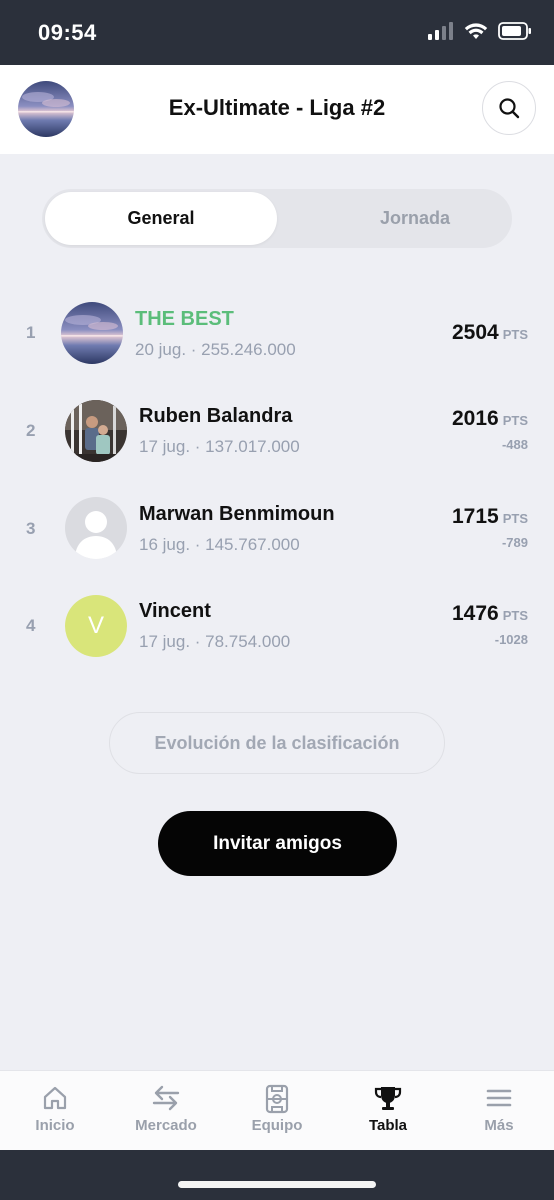 The width and height of the screenshot is (554, 1200). What do you see at coordinates (31, 430) in the screenshot?
I see `rank-number: 2` at bounding box center [31, 430].